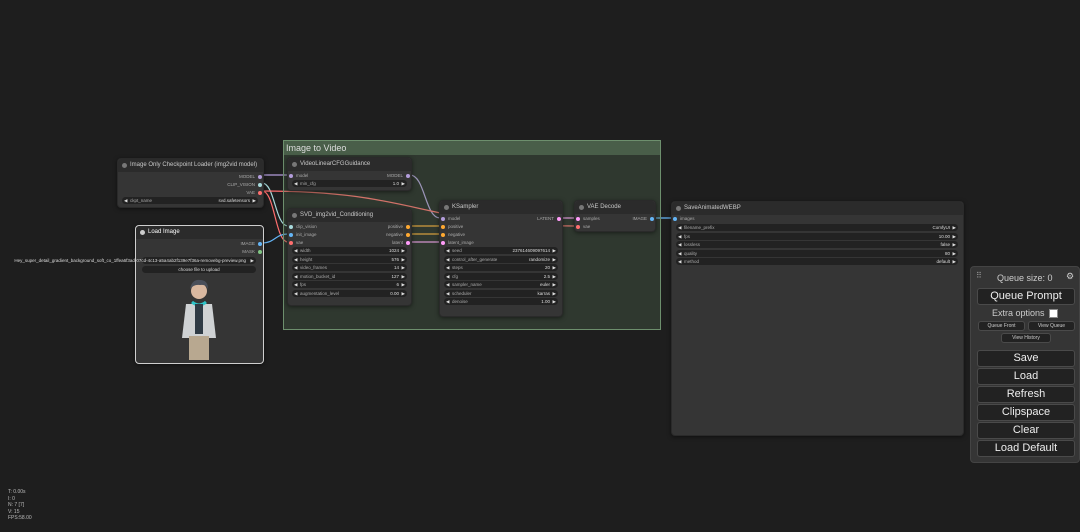 The image size is (1080, 532). I want to click on input-positive-socket, so click(443, 227).